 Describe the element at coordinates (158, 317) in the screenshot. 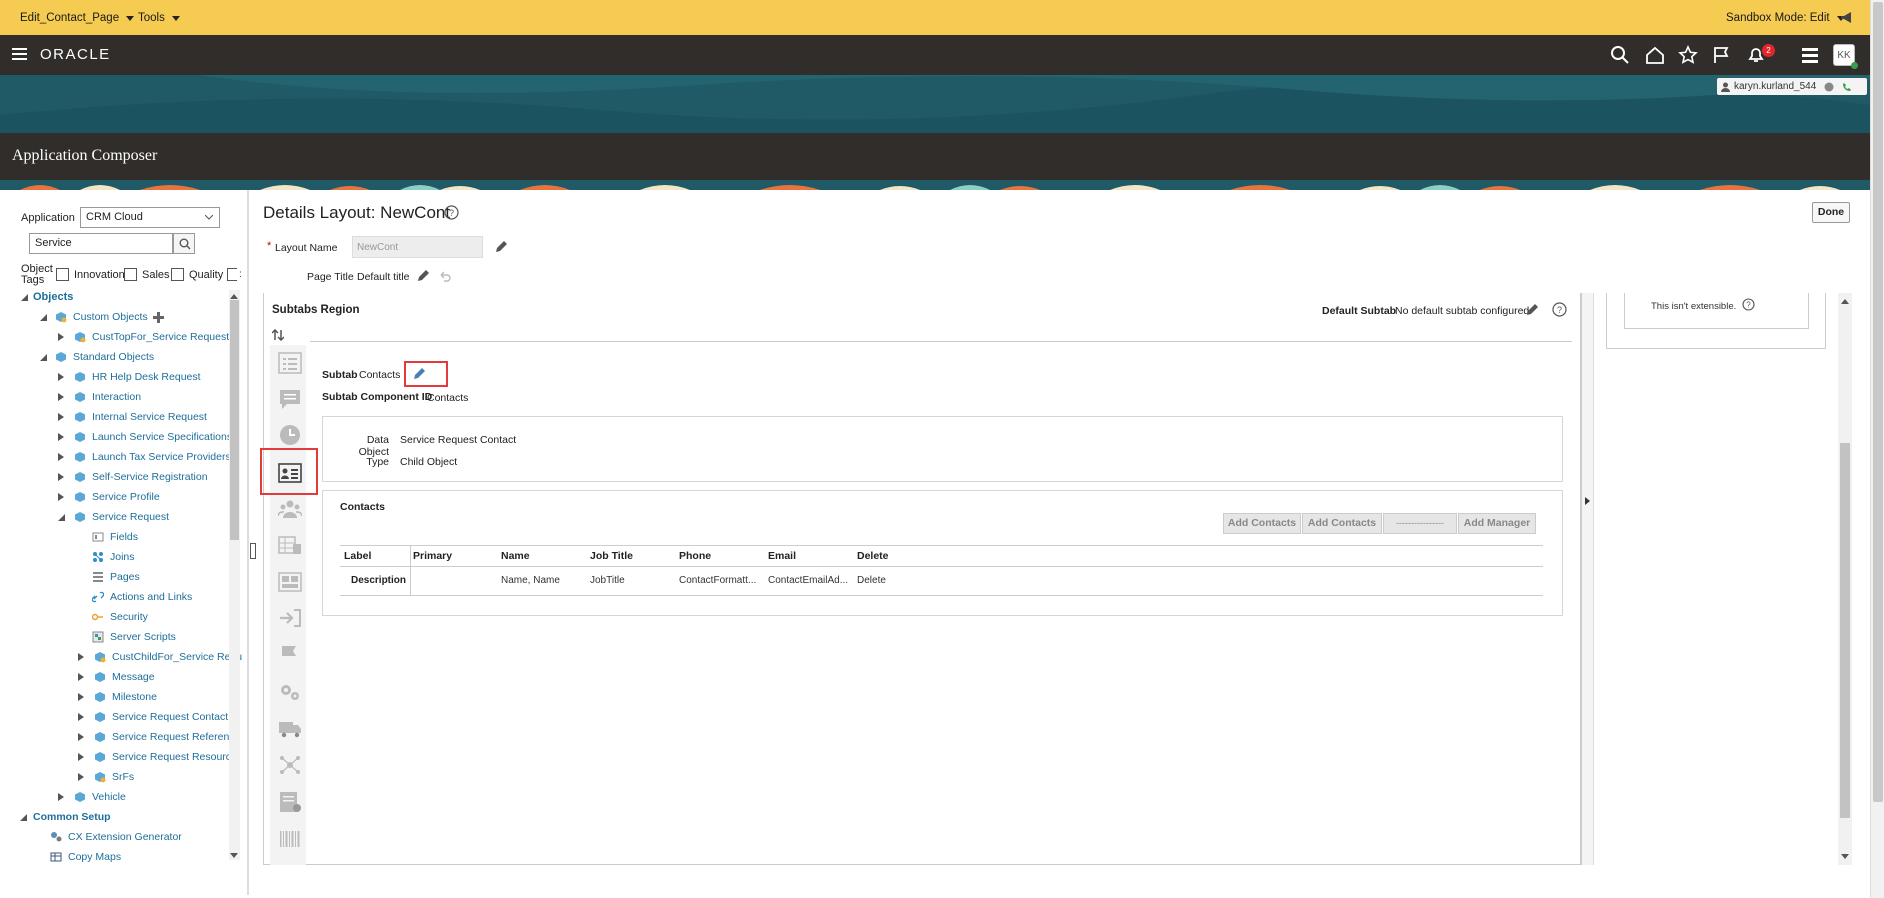

I see `add-icon` at that location.